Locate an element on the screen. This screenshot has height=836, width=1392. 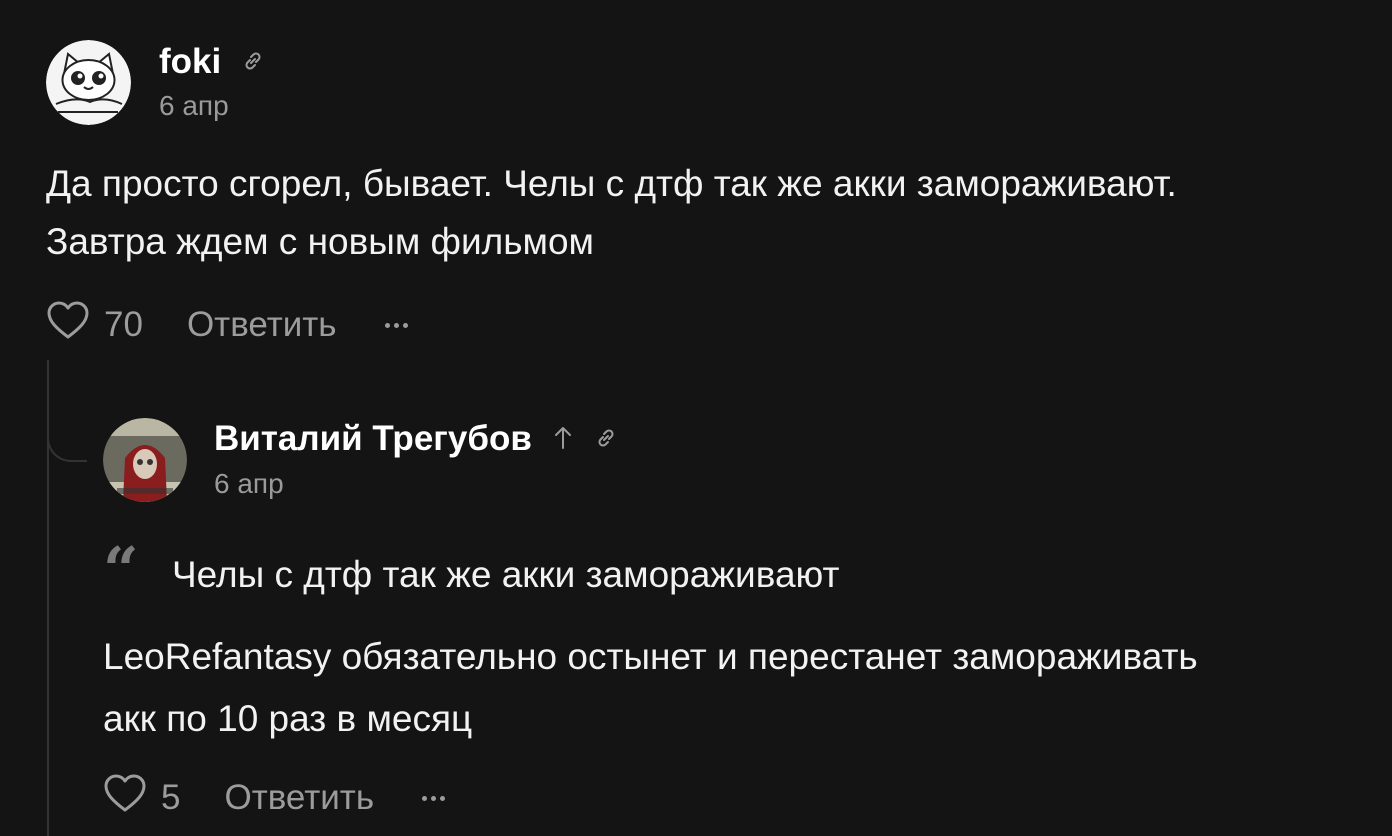
reply-actions: 5 Ответить is located at coordinates (274, 798).